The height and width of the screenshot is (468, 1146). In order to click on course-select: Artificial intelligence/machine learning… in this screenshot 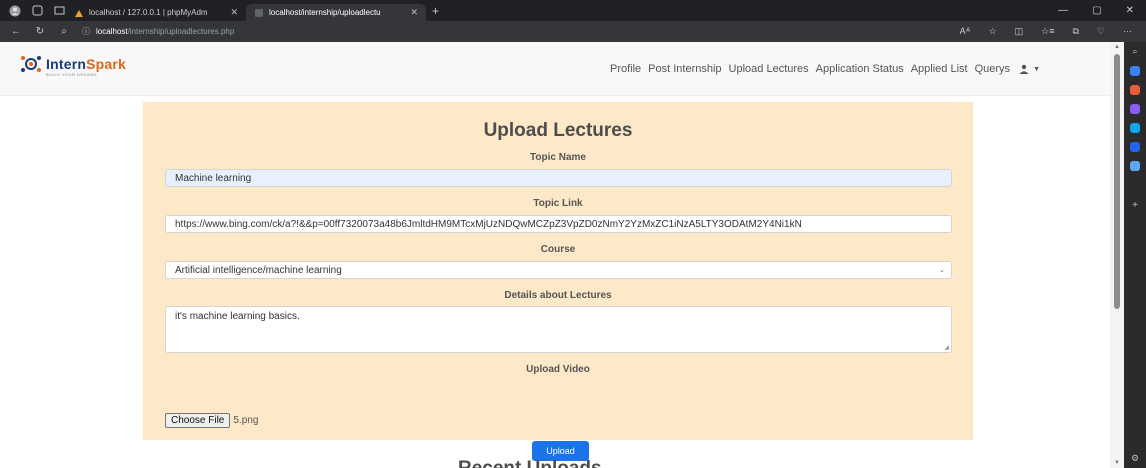, I will do `click(558, 270)`.